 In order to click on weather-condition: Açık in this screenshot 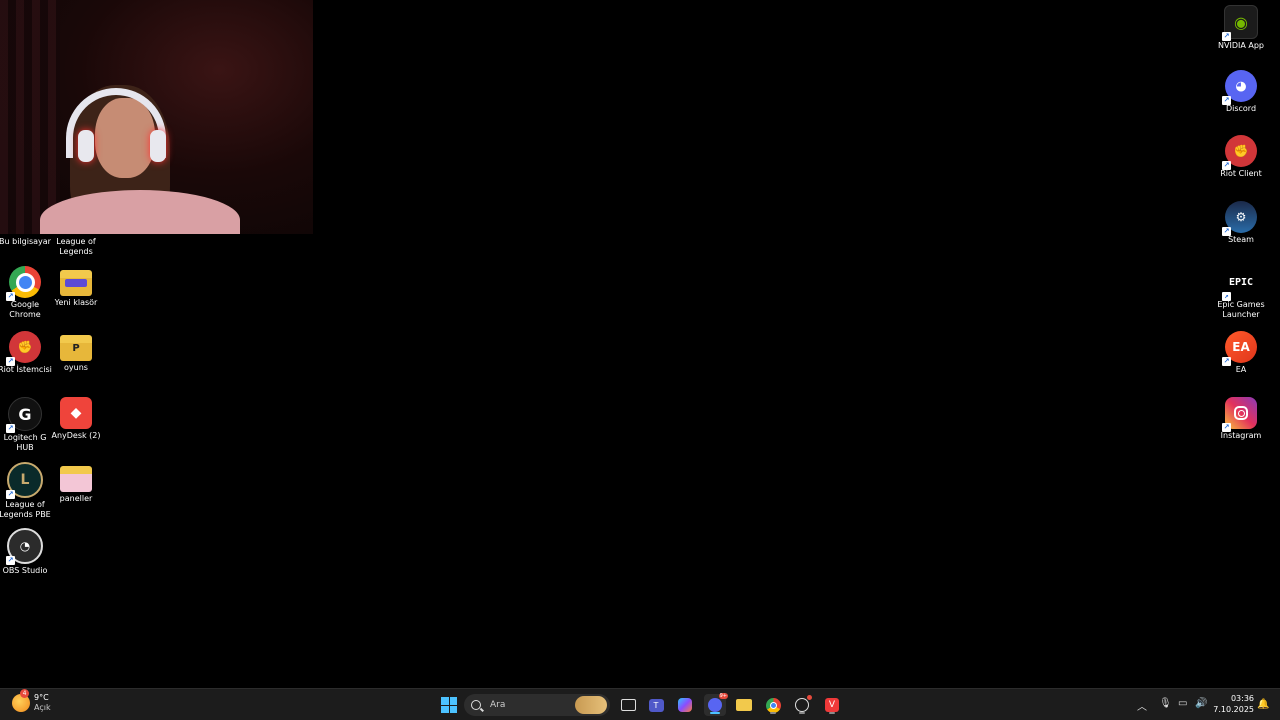, I will do `click(42, 707)`.